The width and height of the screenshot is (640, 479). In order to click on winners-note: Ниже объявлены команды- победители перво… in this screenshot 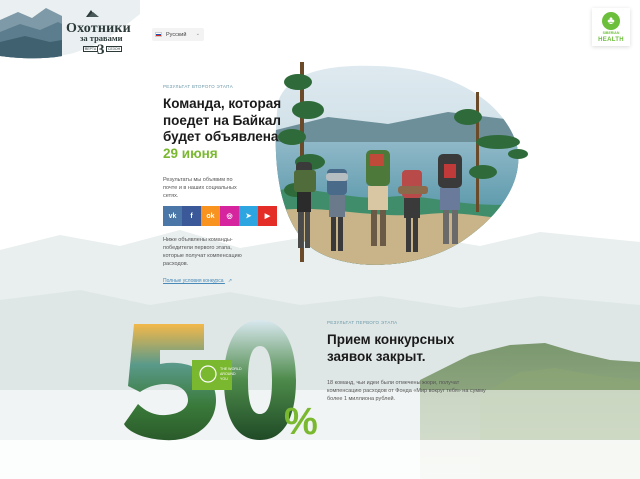, I will do `click(223, 252)`.